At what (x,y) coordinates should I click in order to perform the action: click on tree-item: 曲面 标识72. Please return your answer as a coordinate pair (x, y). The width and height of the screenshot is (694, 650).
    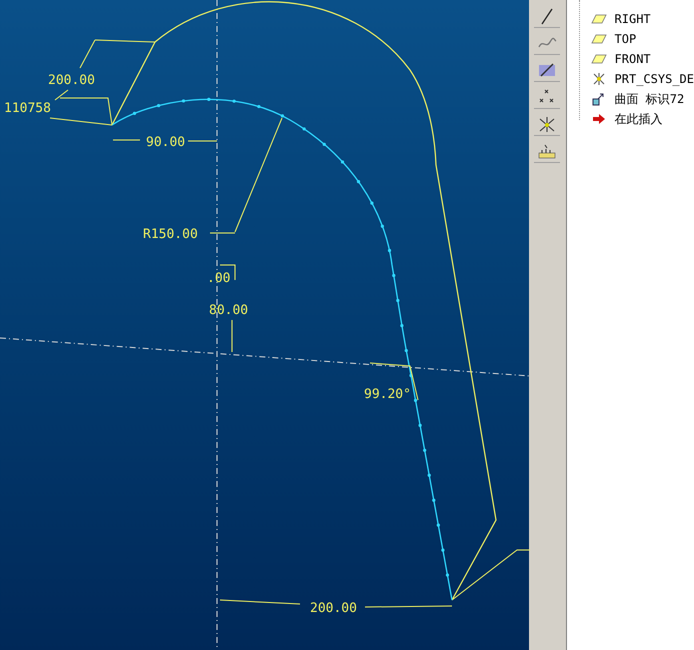
    Looking at the image, I should click on (649, 99).